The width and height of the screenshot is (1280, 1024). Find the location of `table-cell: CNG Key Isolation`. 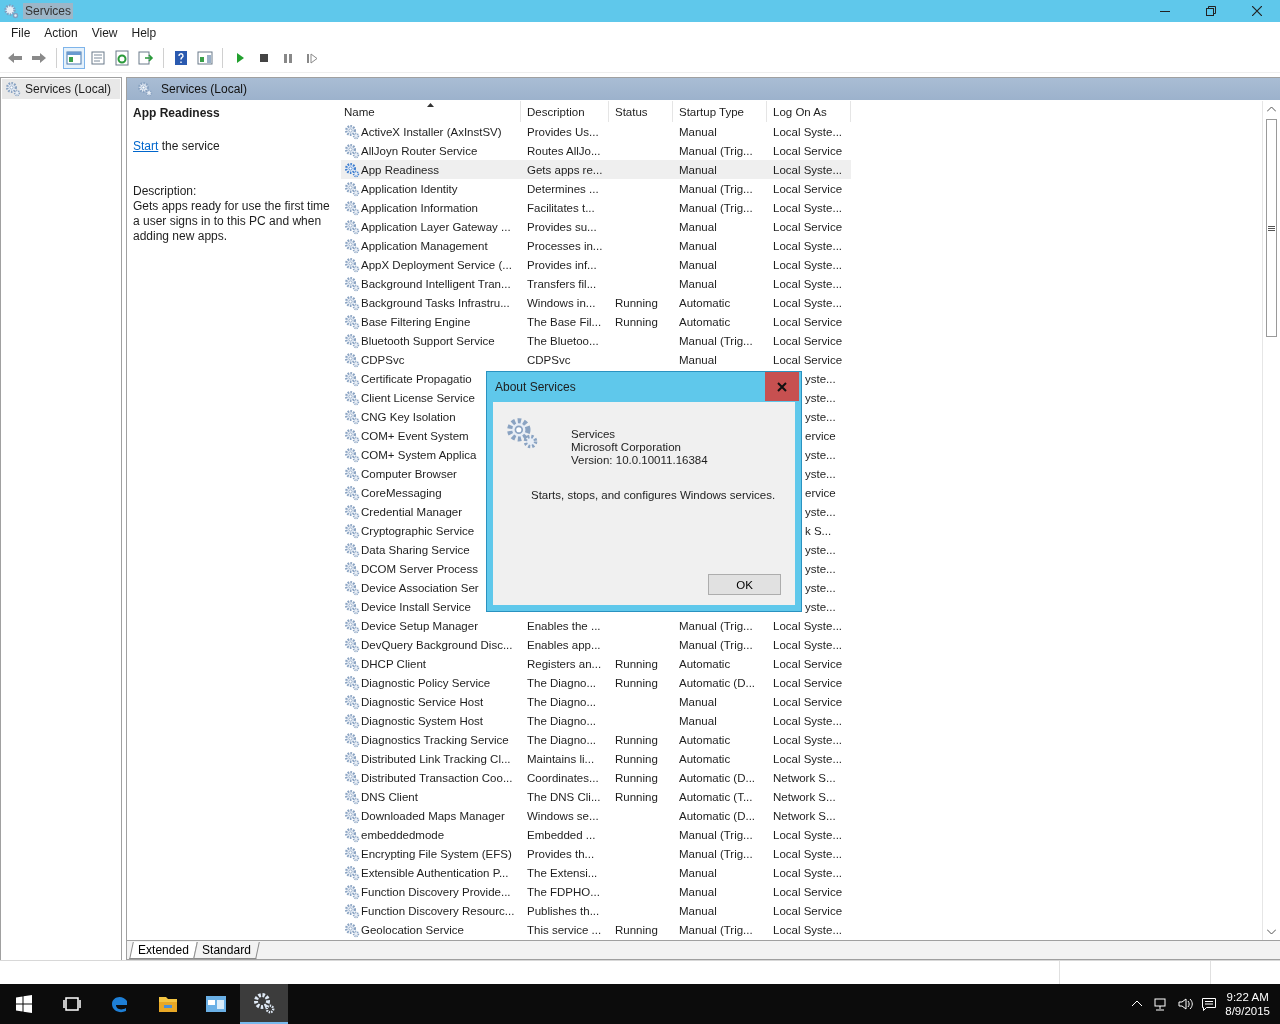

table-cell: CNG Key Isolation is located at coordinates (408, 416).